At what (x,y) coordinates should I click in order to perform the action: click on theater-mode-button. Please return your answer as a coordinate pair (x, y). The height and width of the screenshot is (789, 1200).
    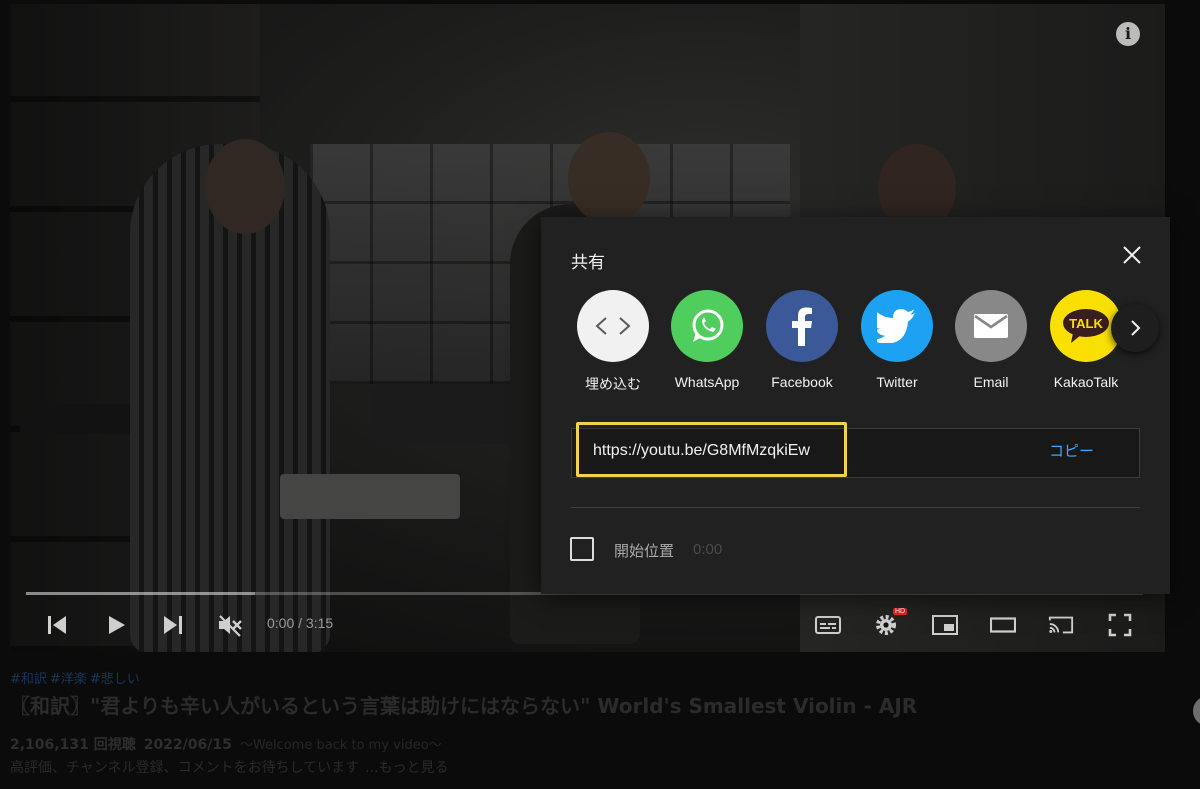
    Looking at the image, I should click on (1003, 625).